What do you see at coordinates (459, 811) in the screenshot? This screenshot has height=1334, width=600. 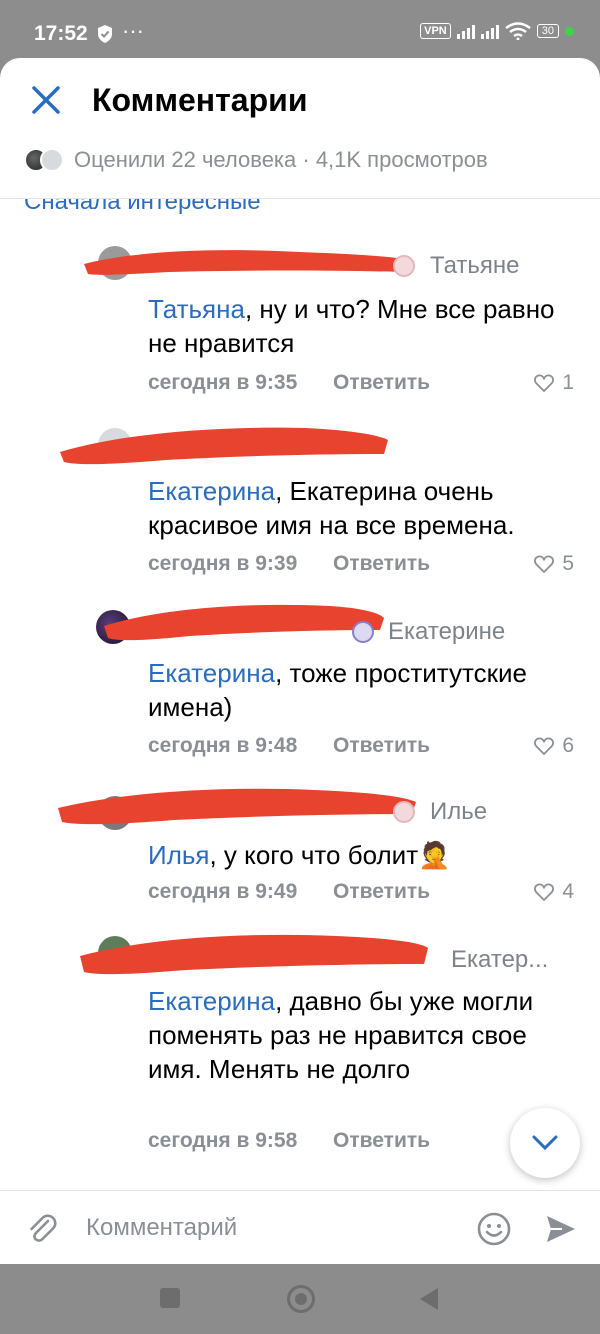 I see `reply-to-label: Илье` at bounding box center [459, 811].